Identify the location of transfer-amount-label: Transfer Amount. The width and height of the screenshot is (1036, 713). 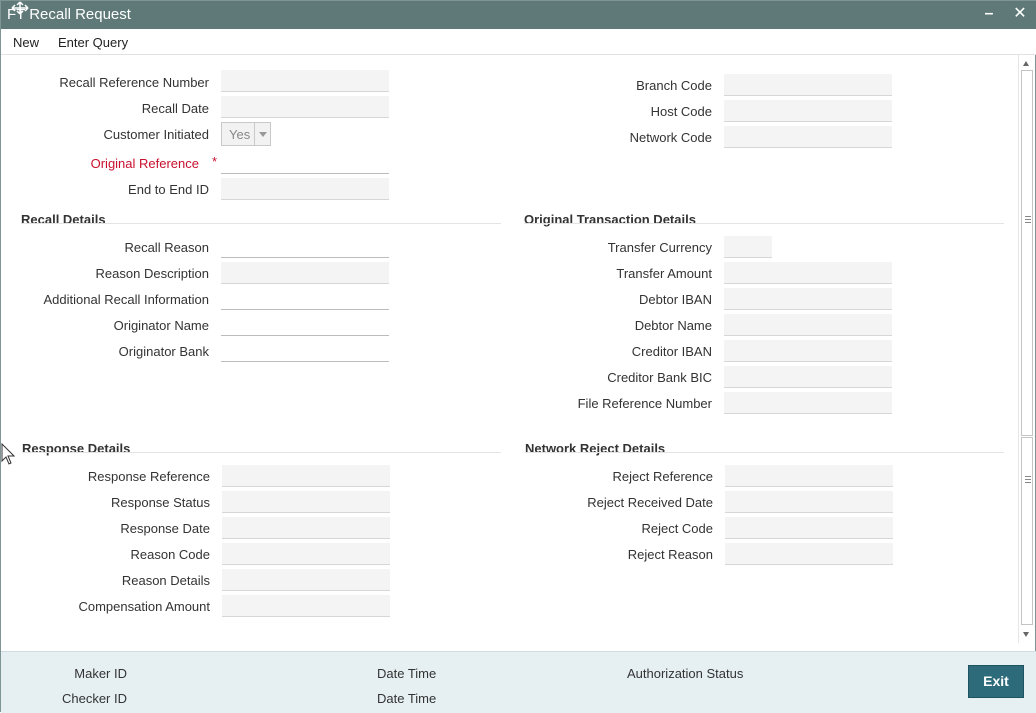
(664, 273).